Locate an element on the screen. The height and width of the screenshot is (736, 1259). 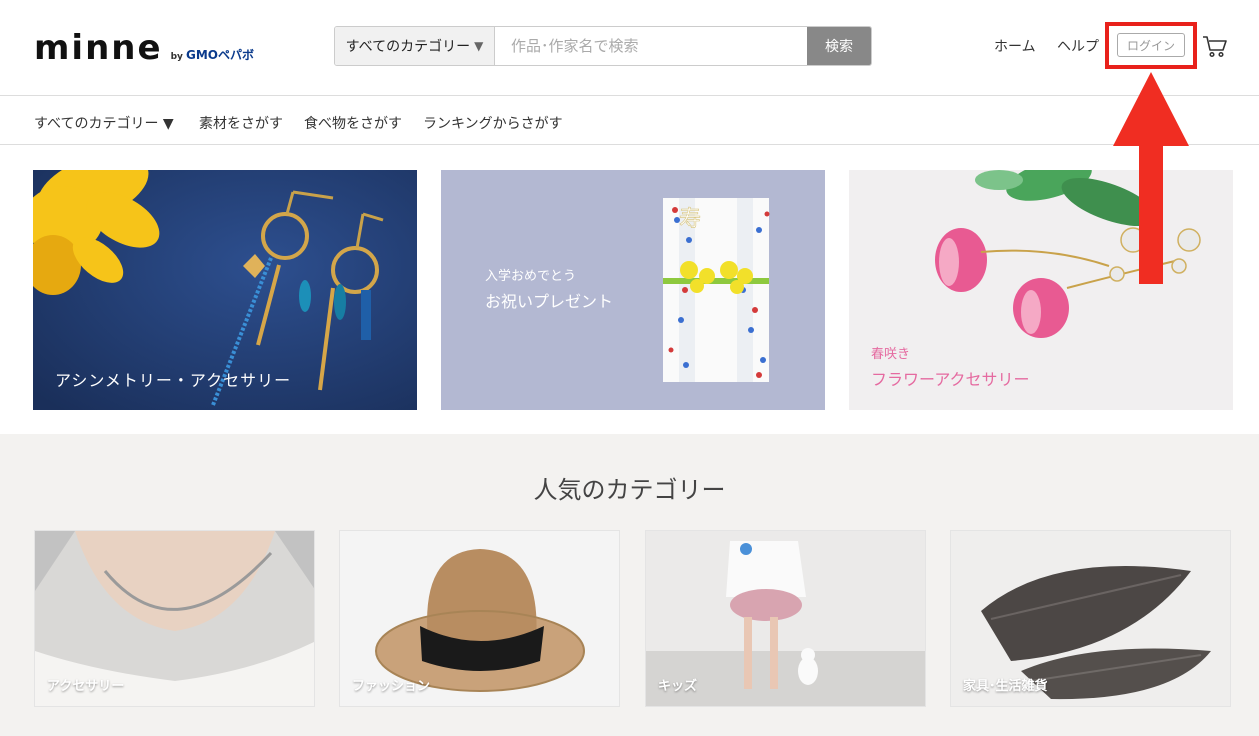
banner-earrings-image: アシンメトリー・アクセサリー is located at coordinates (225, 290).